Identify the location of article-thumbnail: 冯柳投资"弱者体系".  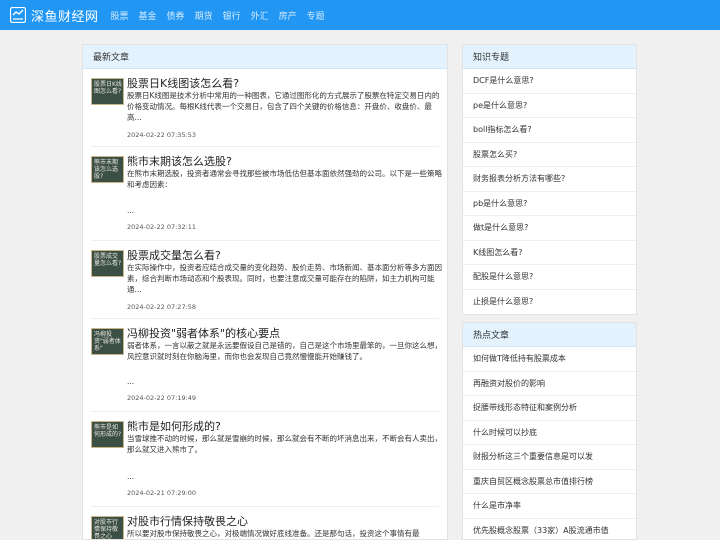
(107, 341).